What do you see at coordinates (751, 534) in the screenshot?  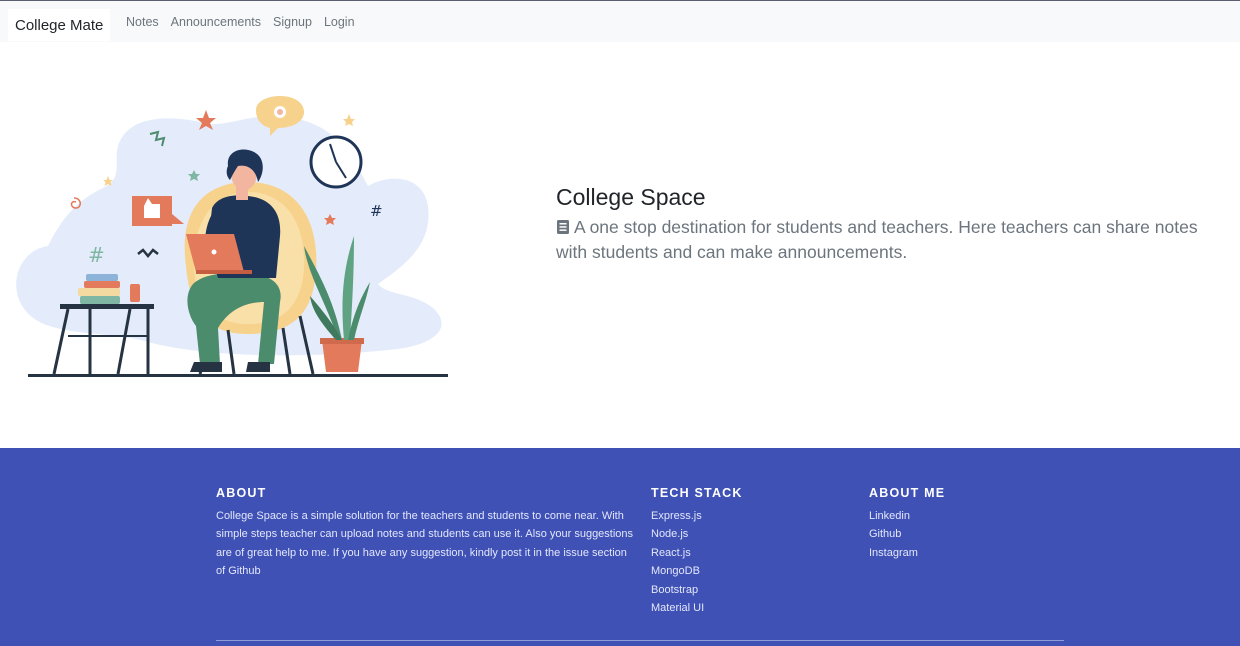 I see `tech-link-node: Node.js` at bounding box center [751, 534].